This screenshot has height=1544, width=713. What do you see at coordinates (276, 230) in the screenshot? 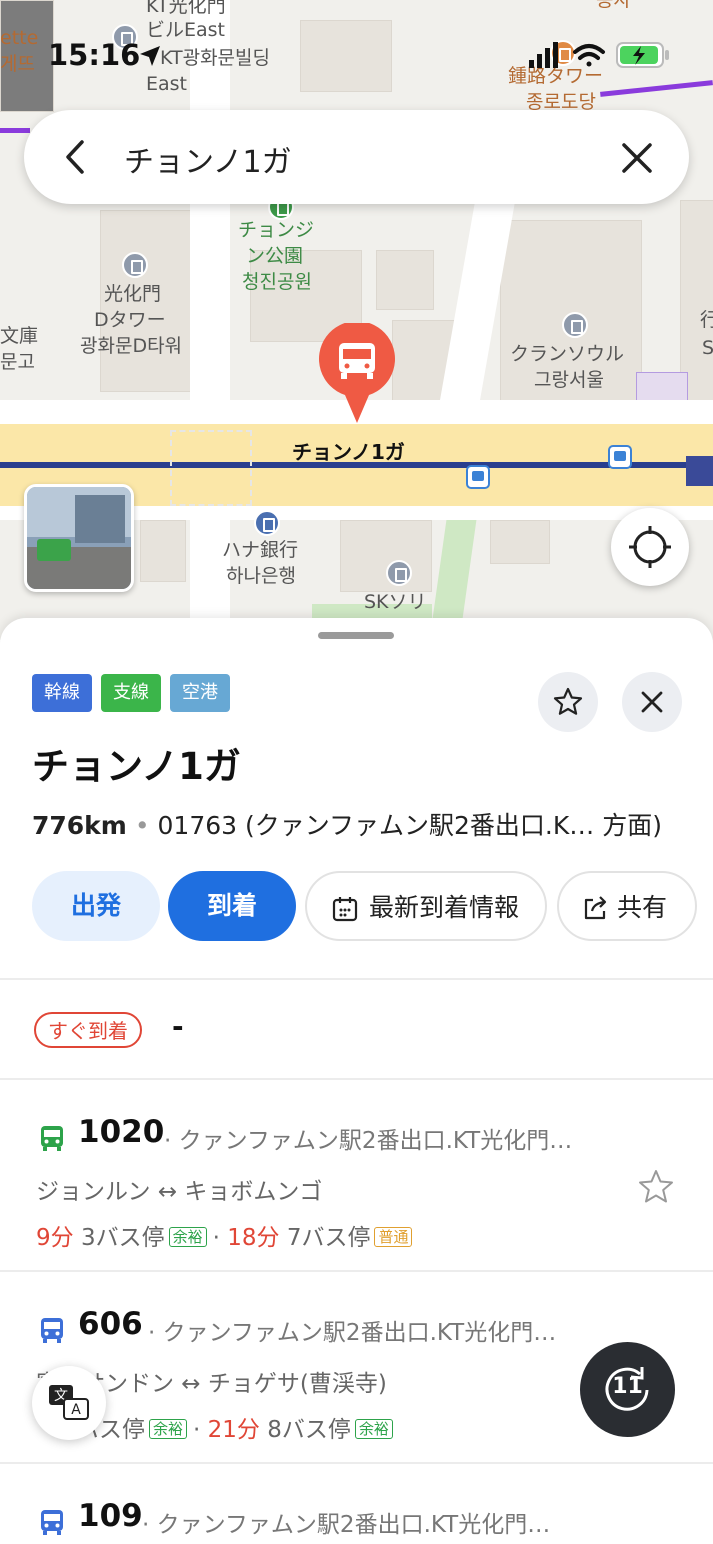
I see `map-label: チョンジ` at bounding box center [276, 230].